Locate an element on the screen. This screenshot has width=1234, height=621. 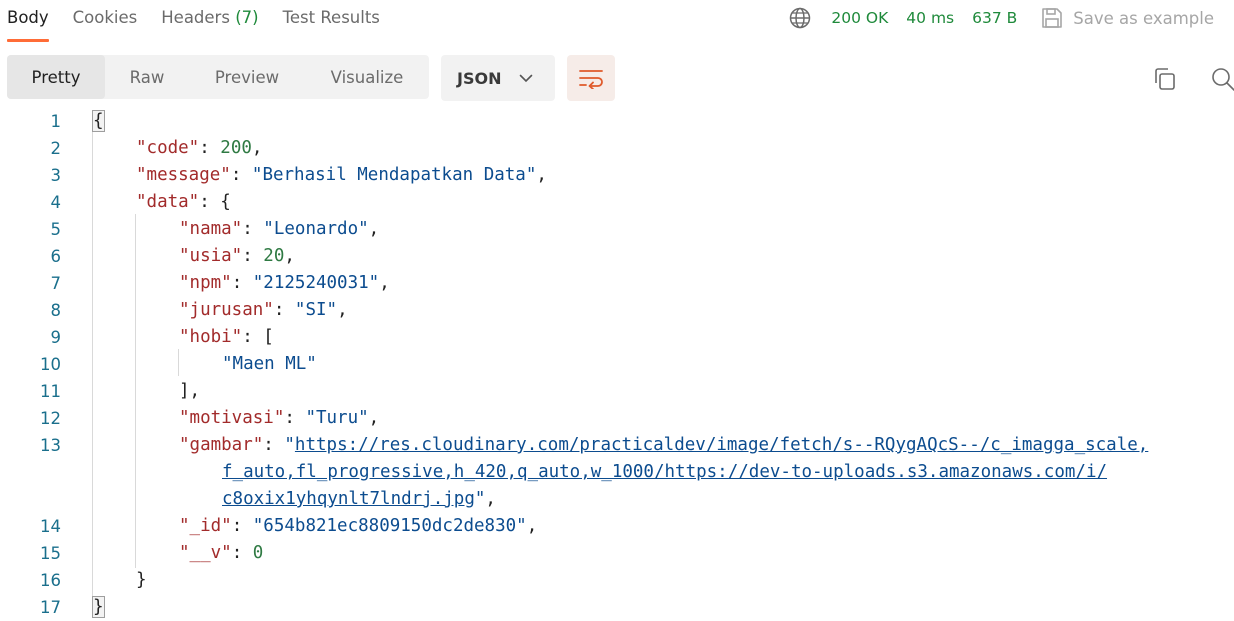
save-as-example-label: Save as example is located at coordinates (1143, 18).